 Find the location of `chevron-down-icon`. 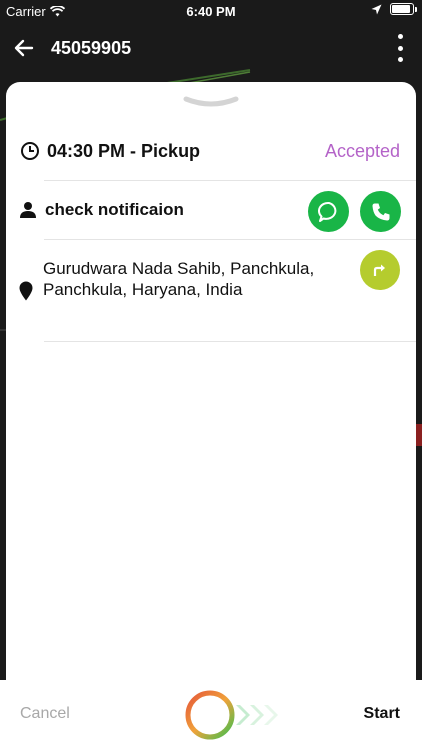

chevron-down-icon is located at coordinates (211, 101).